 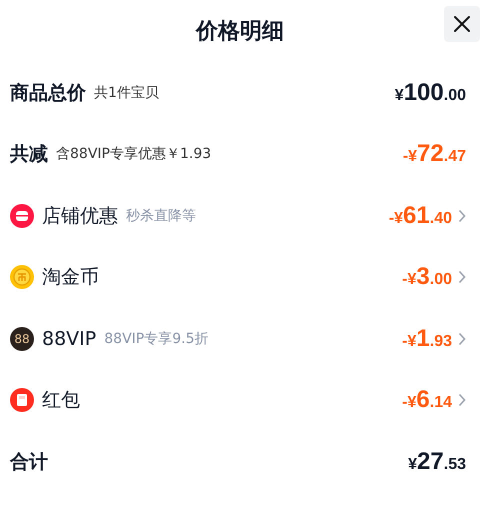 I want to click on price-amount: -¥72.47, so click(x=434, y=154).